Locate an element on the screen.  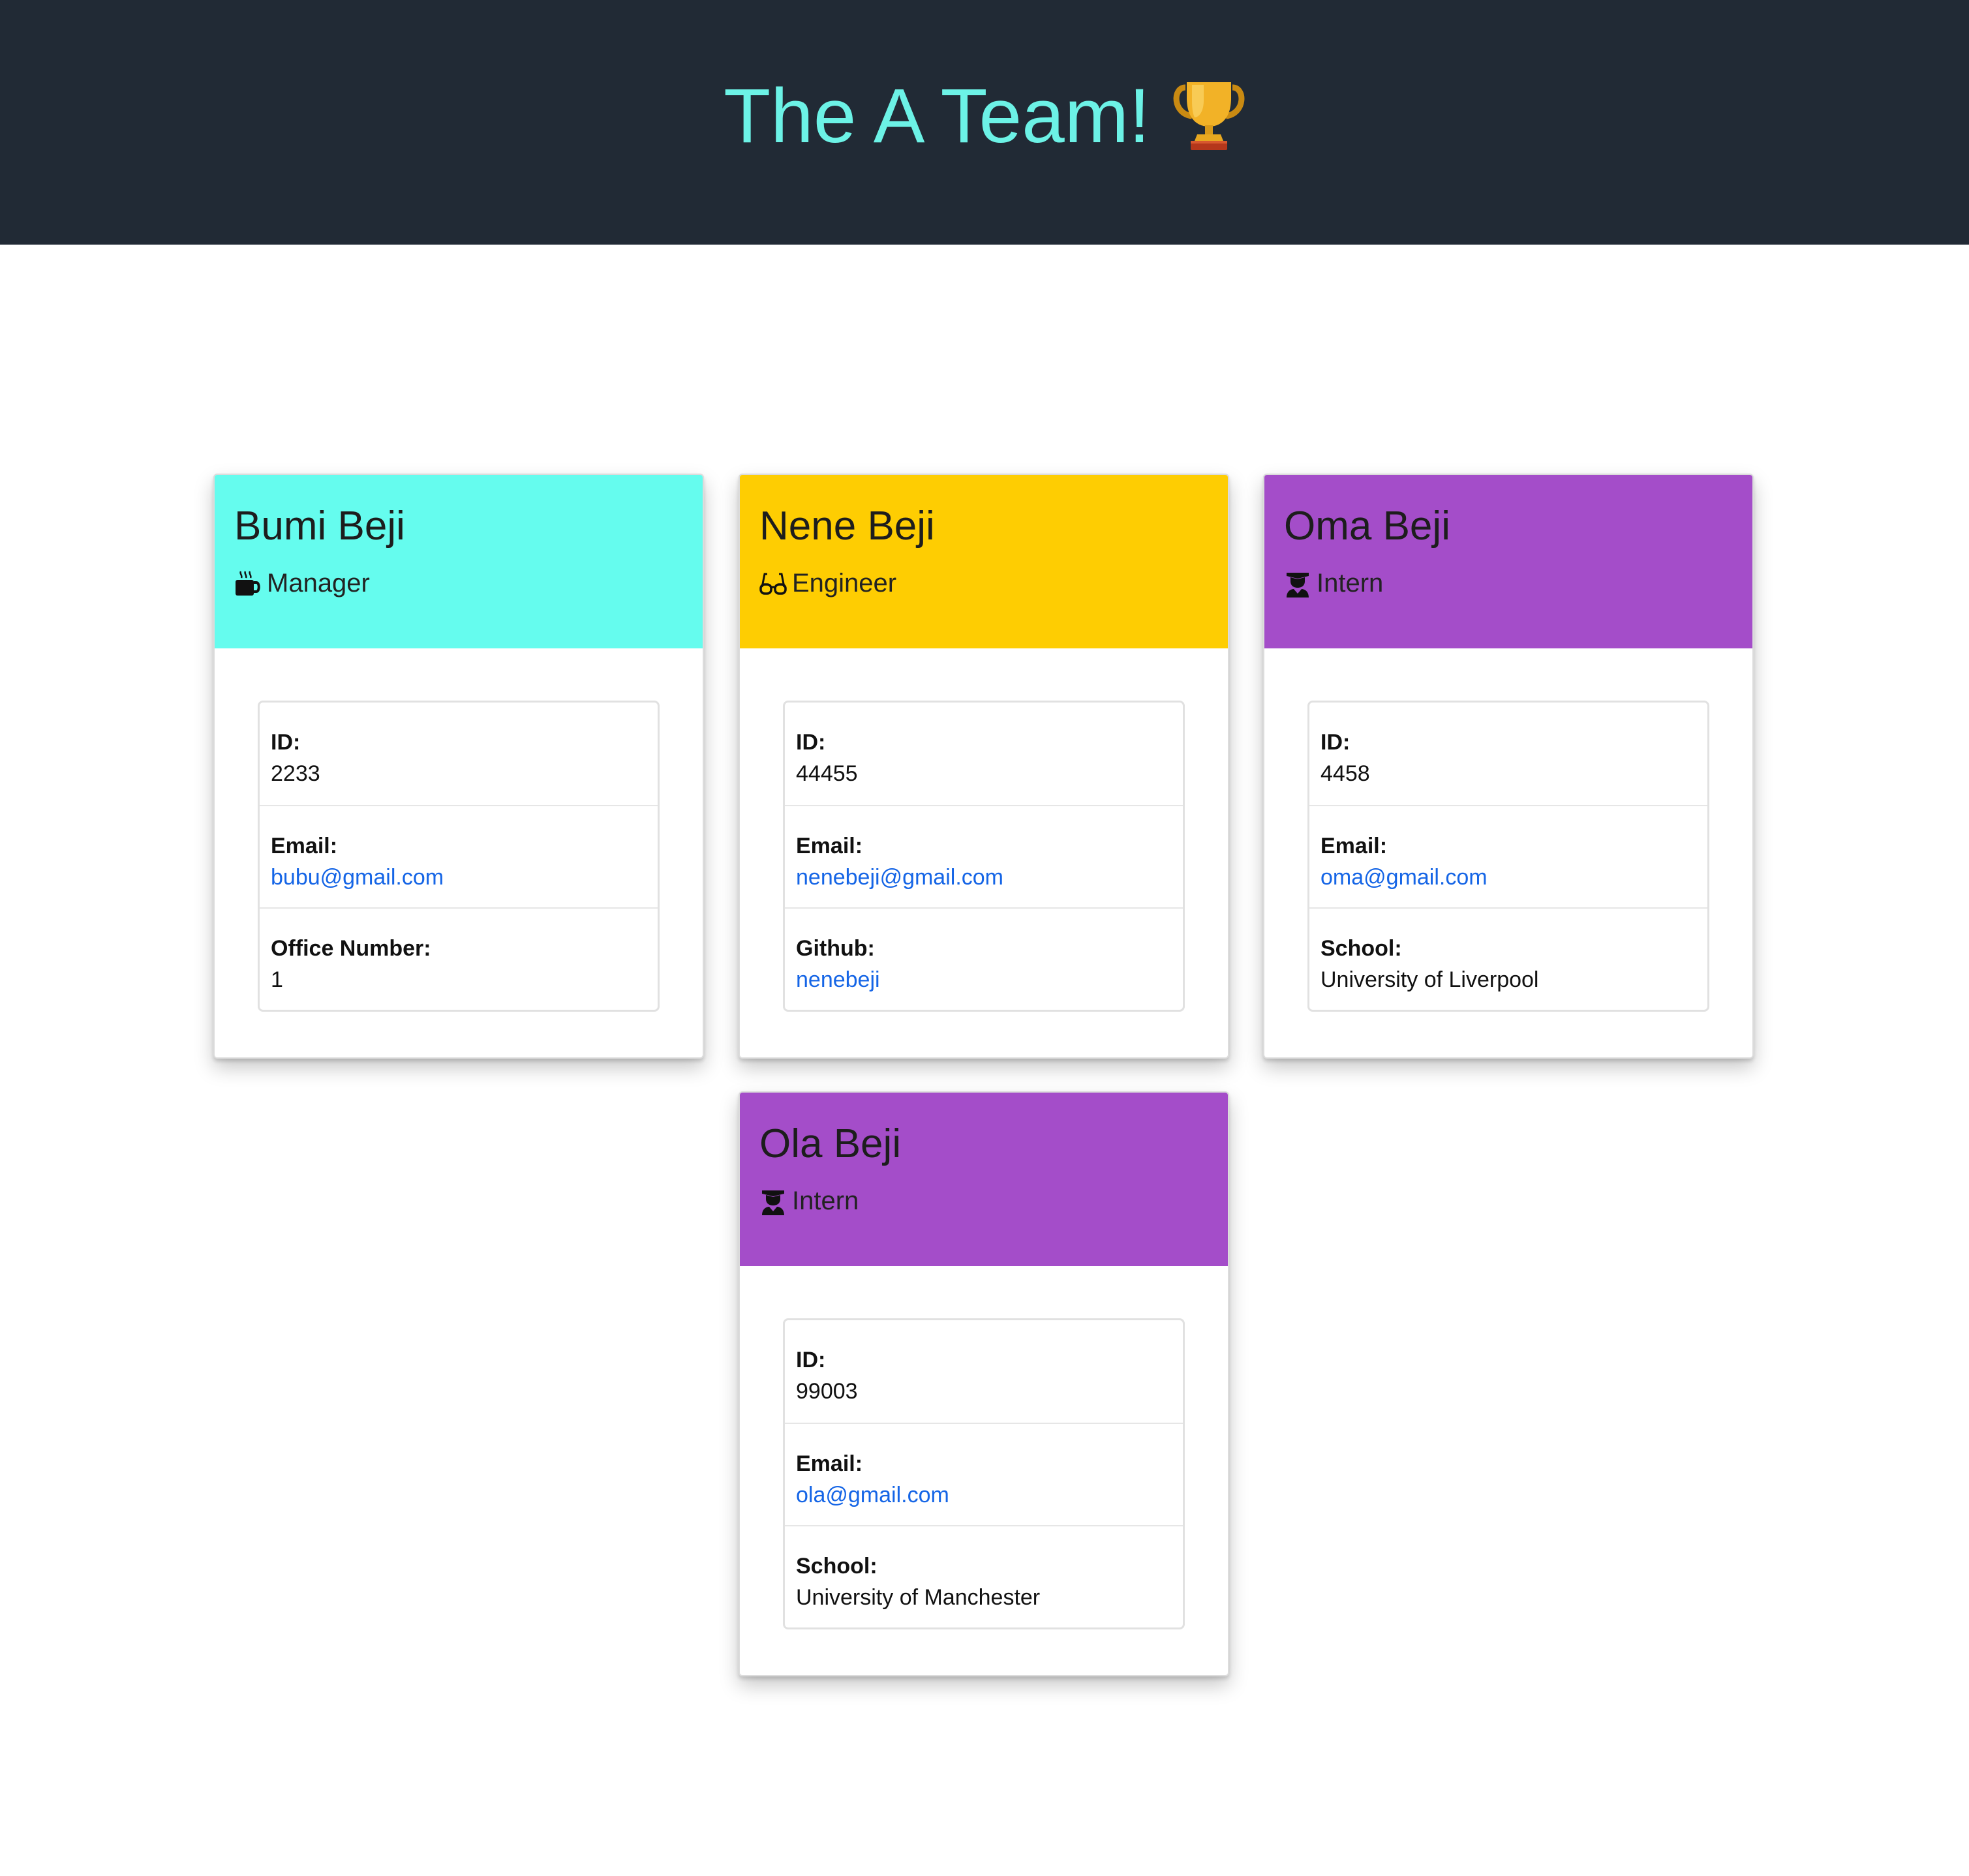
email-link: ola@gmail.com is located at coordinates (984, 1495).